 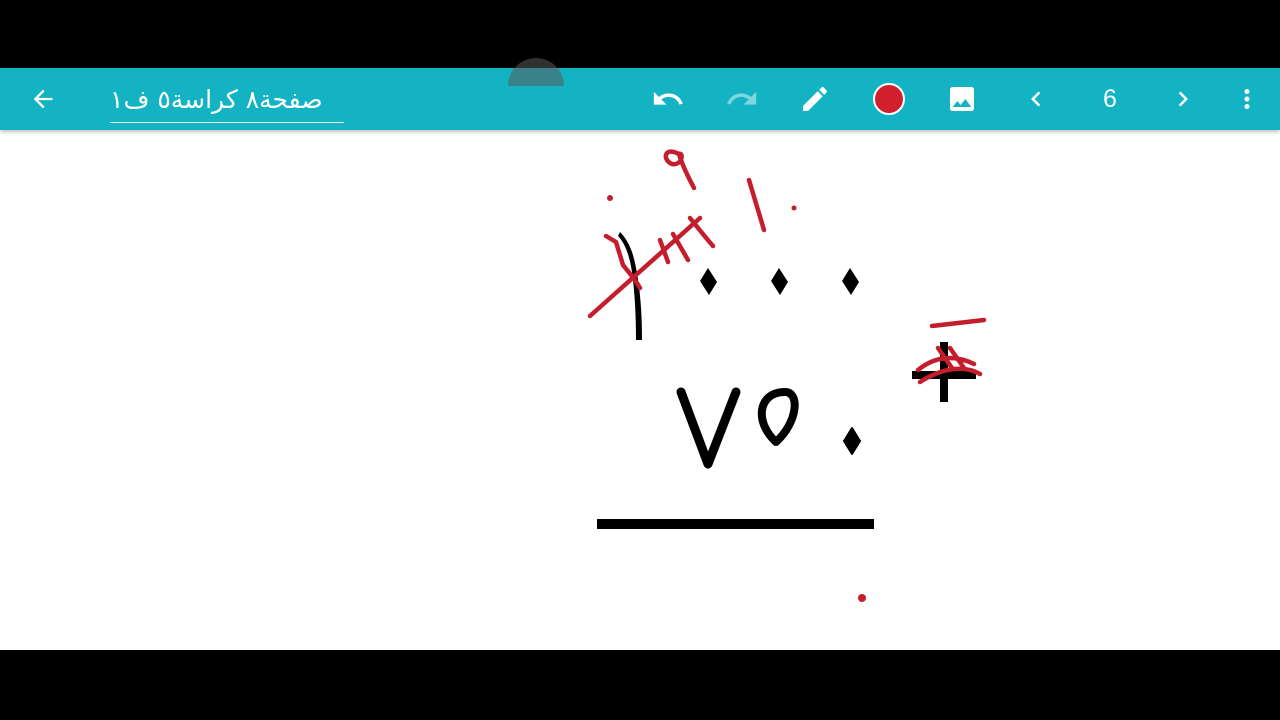 I want to click on color-swatch, so click(x=889, y=99).